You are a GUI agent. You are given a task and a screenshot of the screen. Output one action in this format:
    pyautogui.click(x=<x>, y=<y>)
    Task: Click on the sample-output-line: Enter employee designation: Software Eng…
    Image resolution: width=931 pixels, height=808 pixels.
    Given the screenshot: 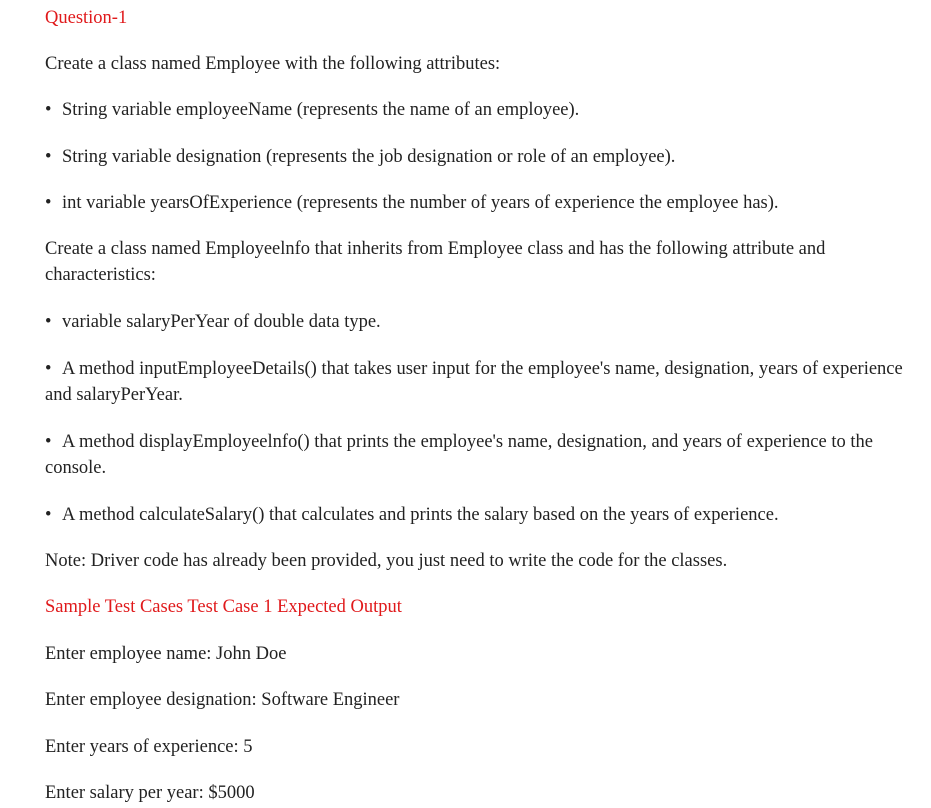 What is the action you would take?
    pyautogui.click(x=222, y=700)
    